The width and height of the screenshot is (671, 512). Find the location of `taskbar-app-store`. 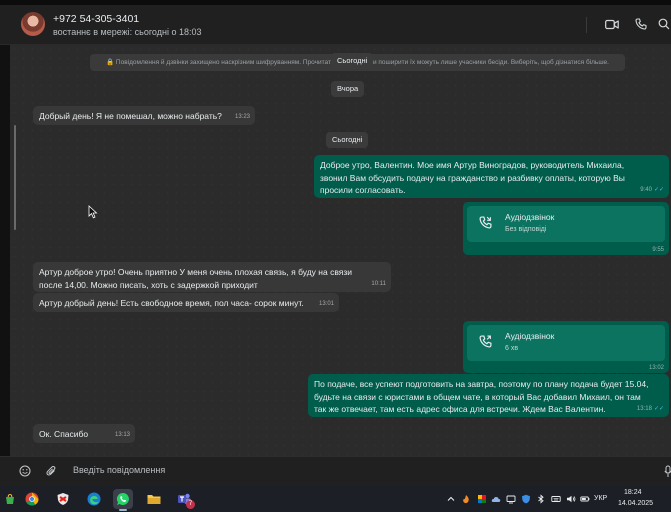

taskbar-app-store is located at coordinates (10, 499).